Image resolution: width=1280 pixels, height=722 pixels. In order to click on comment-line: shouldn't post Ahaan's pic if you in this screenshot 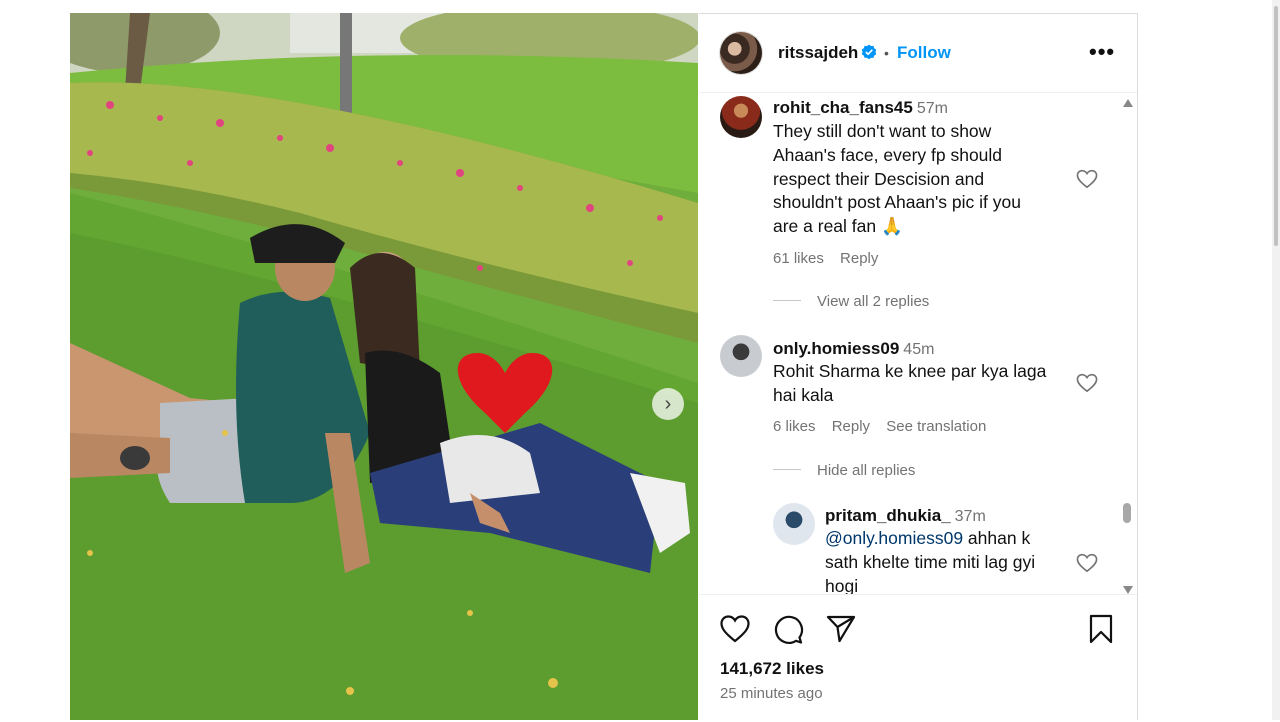, I will do `click(897, 202)`.